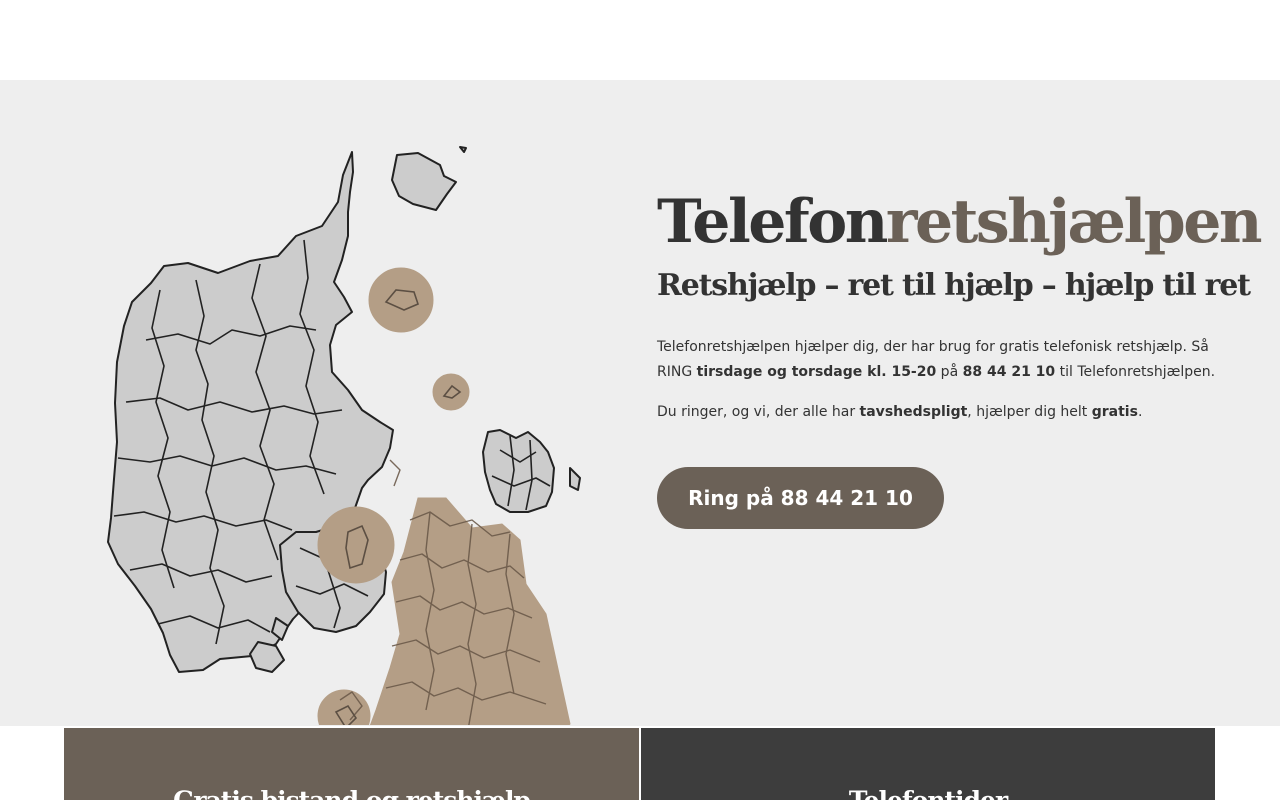 The height and width of the screenshot is (800, 1280). What do you see at coordinates (1074, 222) in the screenshot?
I see `title-part-retshjaelpen: retshjælpen` at bounding box center [1074, 222].